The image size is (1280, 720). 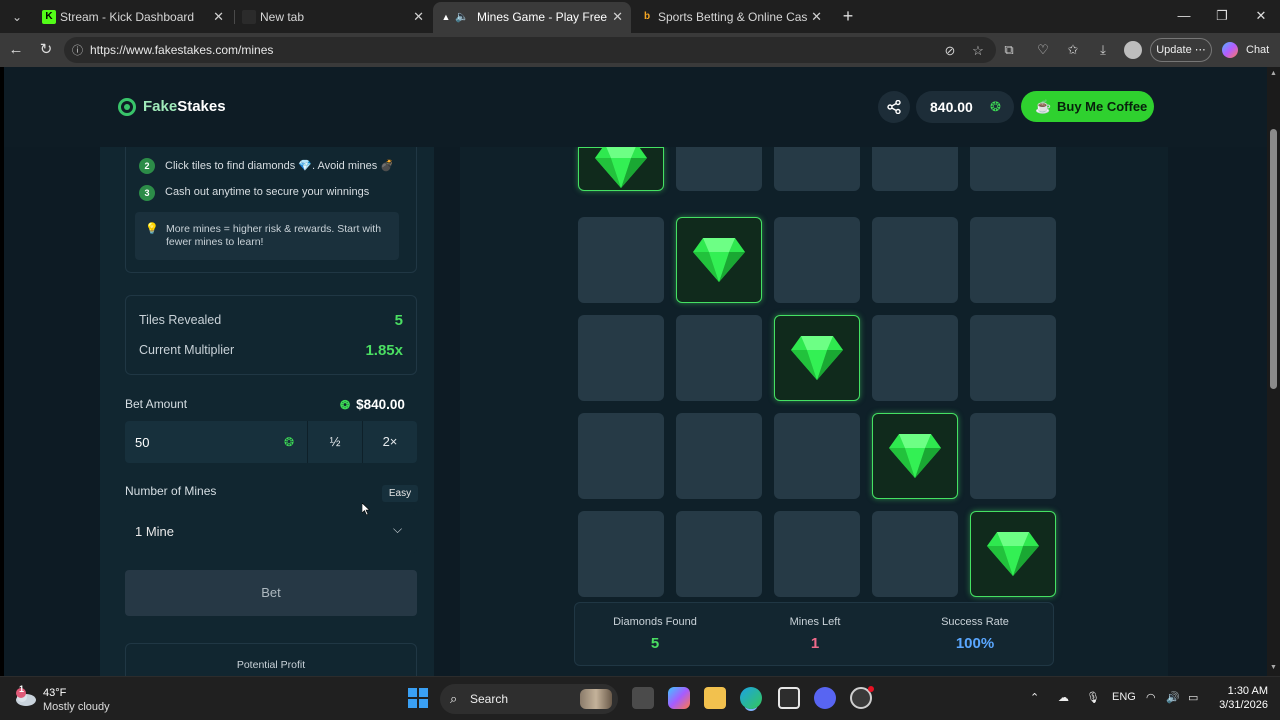 I want to click on clock-time: 1:30 AM, so click(x=1247, y=691).